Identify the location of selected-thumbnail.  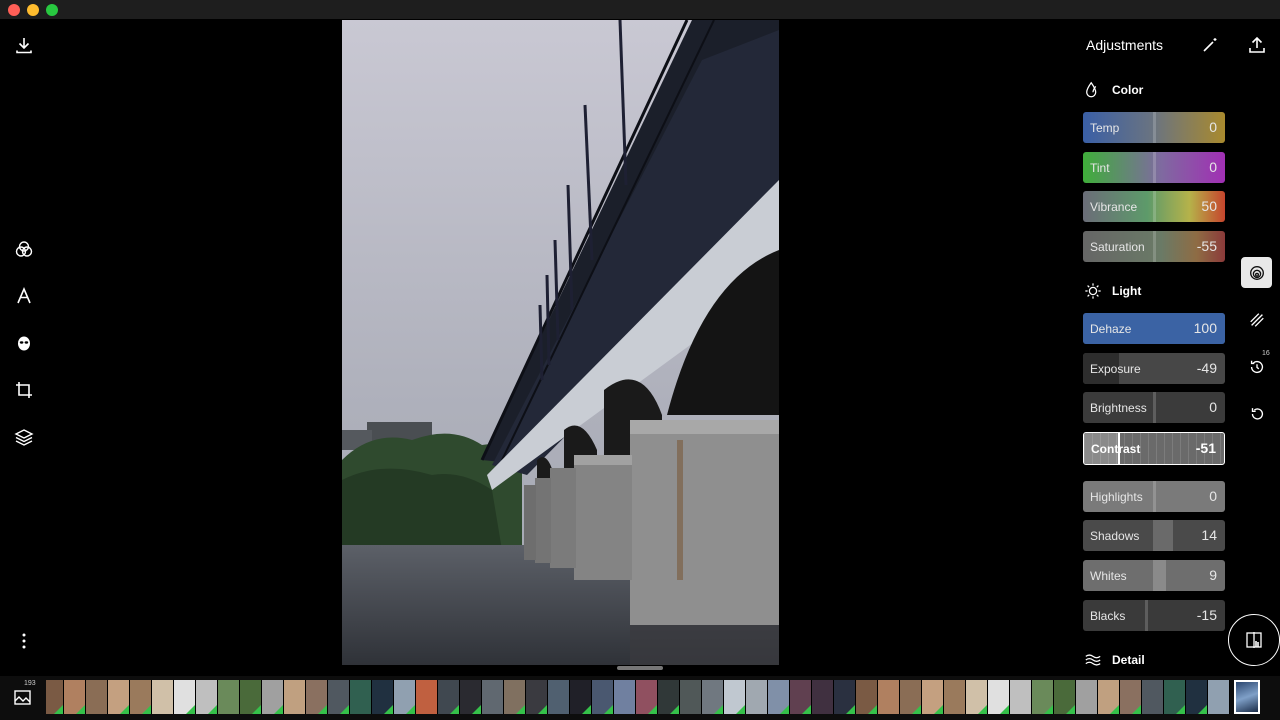
(1247, 697).